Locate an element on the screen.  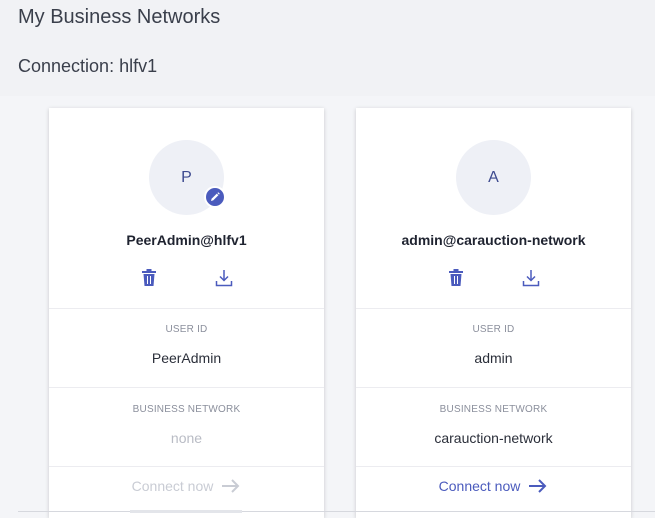
card-name: admin@carauction-network is located at coordinates (493, 240).